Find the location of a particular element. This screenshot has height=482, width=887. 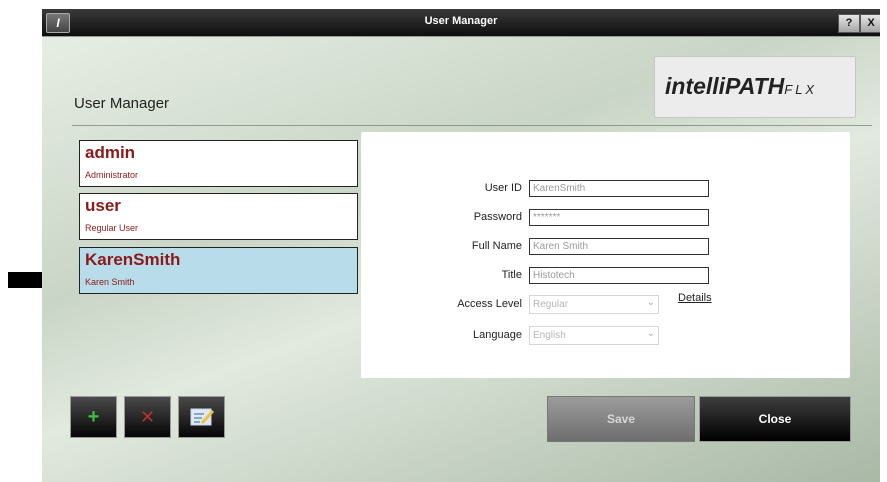

intellipath-flx-logo: intelliPATHFLX is located at coordinates (755, 87).